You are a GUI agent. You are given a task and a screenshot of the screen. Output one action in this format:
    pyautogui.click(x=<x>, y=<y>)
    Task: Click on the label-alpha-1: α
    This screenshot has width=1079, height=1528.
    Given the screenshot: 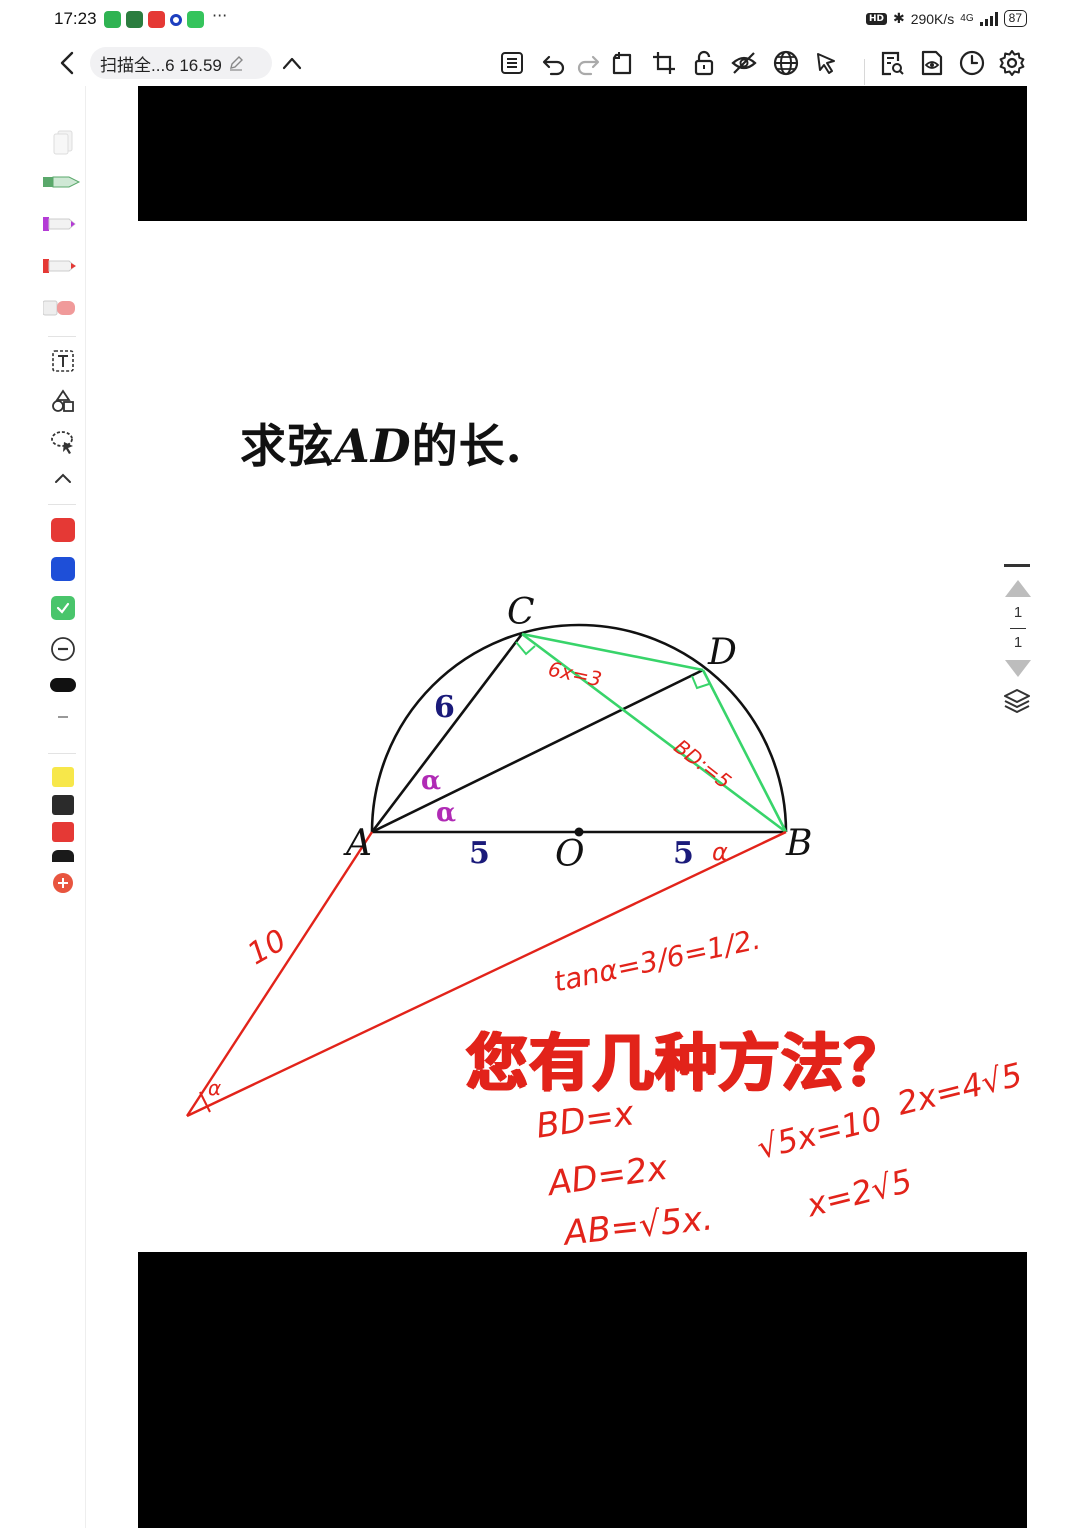 What is the action you would take?
    pyautogui.click(x=431, y=781)
    